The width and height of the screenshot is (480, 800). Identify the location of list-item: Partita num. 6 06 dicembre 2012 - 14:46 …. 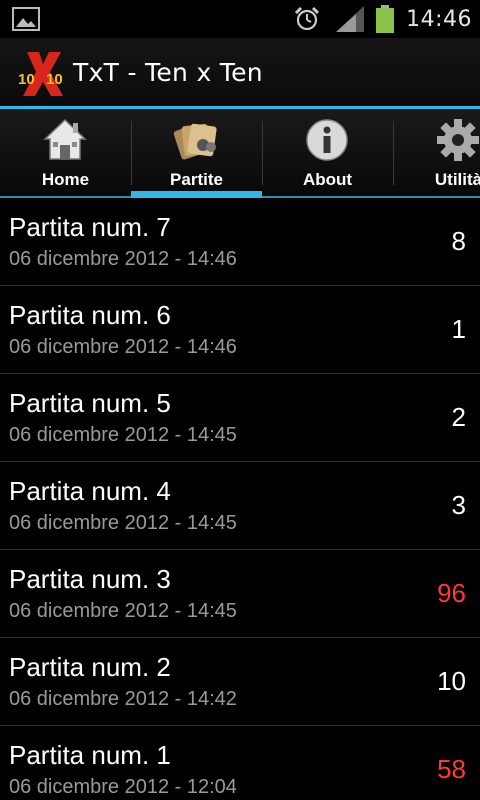
(240, 330).